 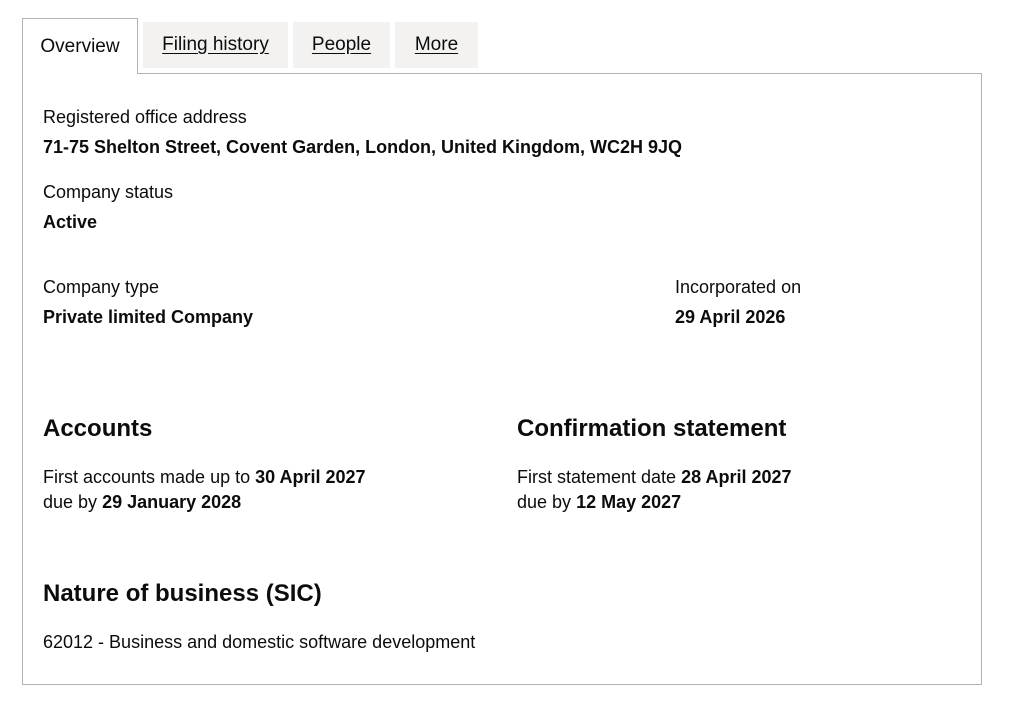 I want to click on company-type-label: Company type, so click(x=101, y=287).